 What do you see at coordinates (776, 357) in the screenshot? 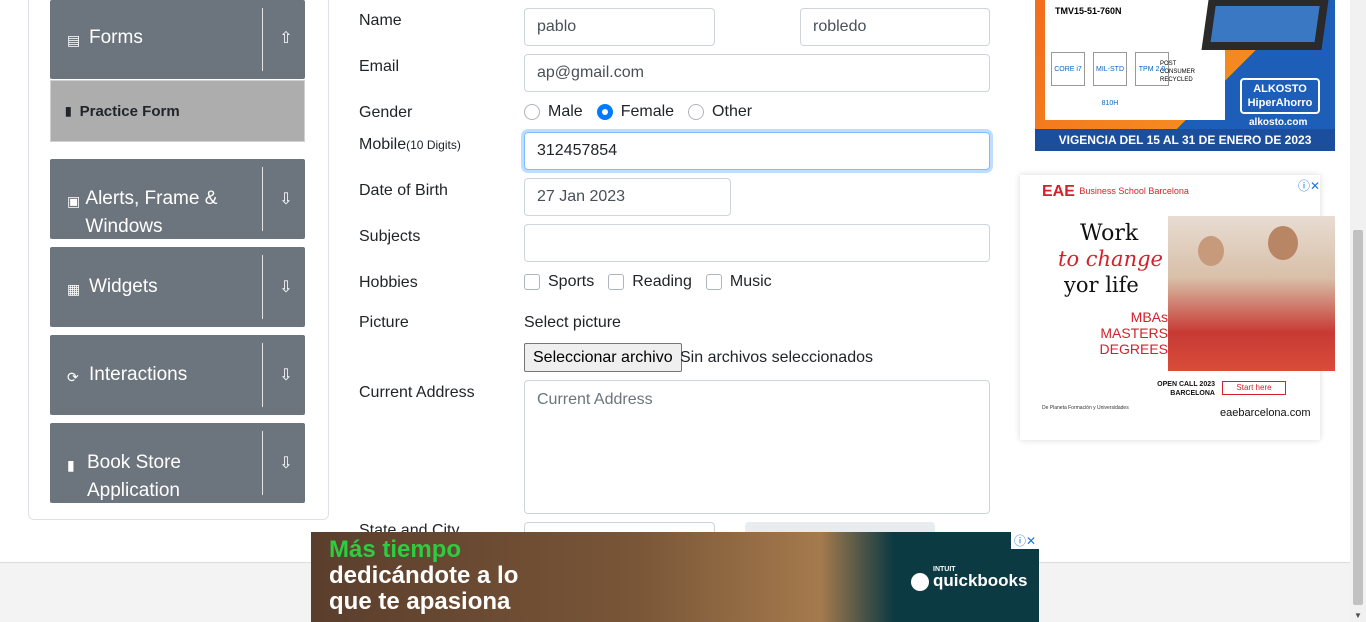
I see `file-status: Sin archivos seleccionados` at bounding box center [776, 357].